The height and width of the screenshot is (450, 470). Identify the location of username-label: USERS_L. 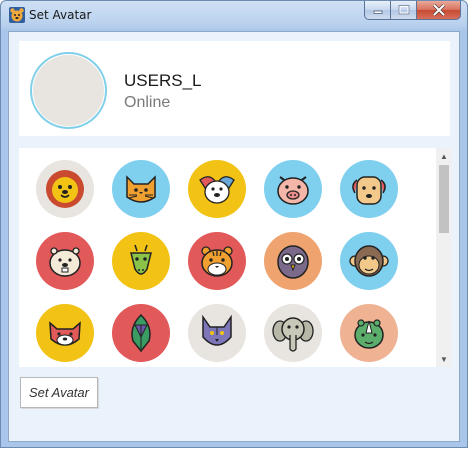
(163, 80).